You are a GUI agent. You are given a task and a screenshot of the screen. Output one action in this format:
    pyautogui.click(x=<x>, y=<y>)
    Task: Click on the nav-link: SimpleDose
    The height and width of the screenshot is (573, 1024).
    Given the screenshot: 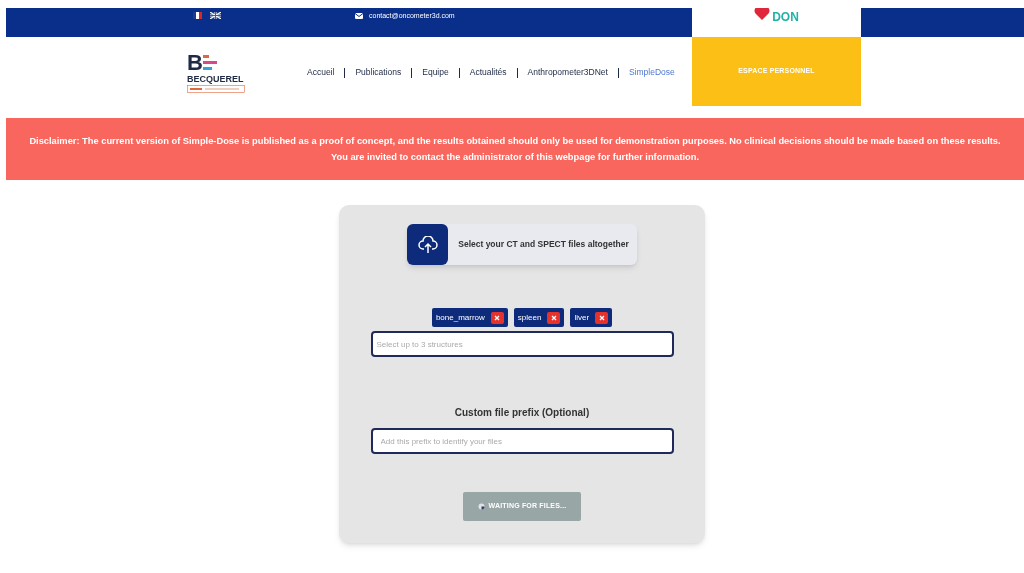 What is the action you would take?
    pyautogui.click(x=651, y=72)
    